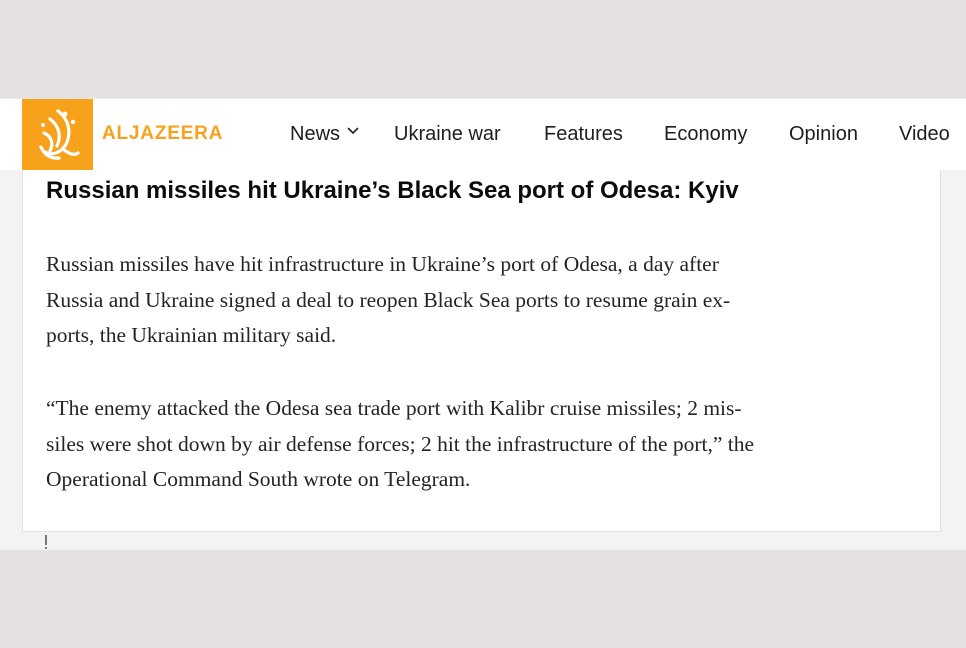 This screenshot has width=966, height=648. What do you see at coordinates (46, 542) in the screenshot?
I see `text-cursor-mark` at bounding box center [46, 542].